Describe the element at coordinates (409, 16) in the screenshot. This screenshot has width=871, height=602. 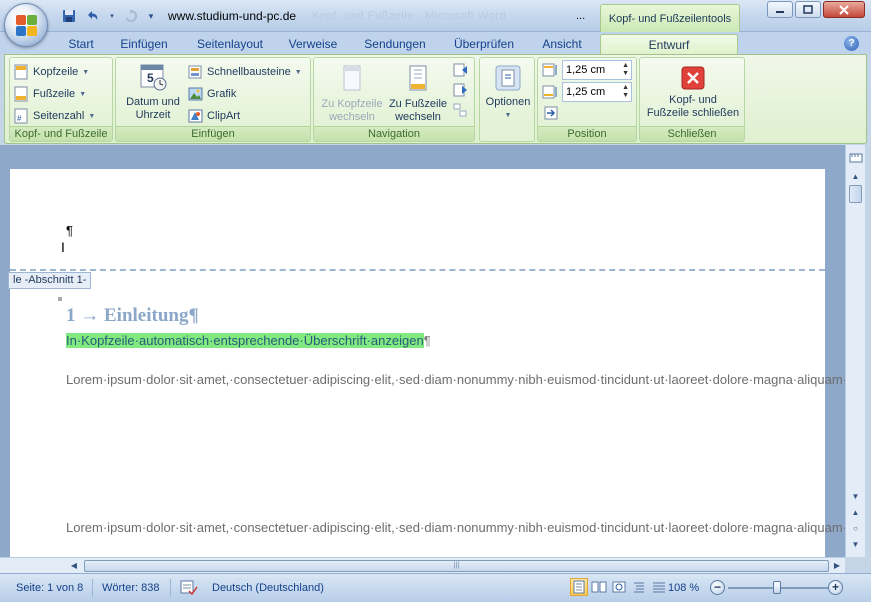
I see `document-title: Kopf- und Fußzeile - Microsoft Word` at that location.